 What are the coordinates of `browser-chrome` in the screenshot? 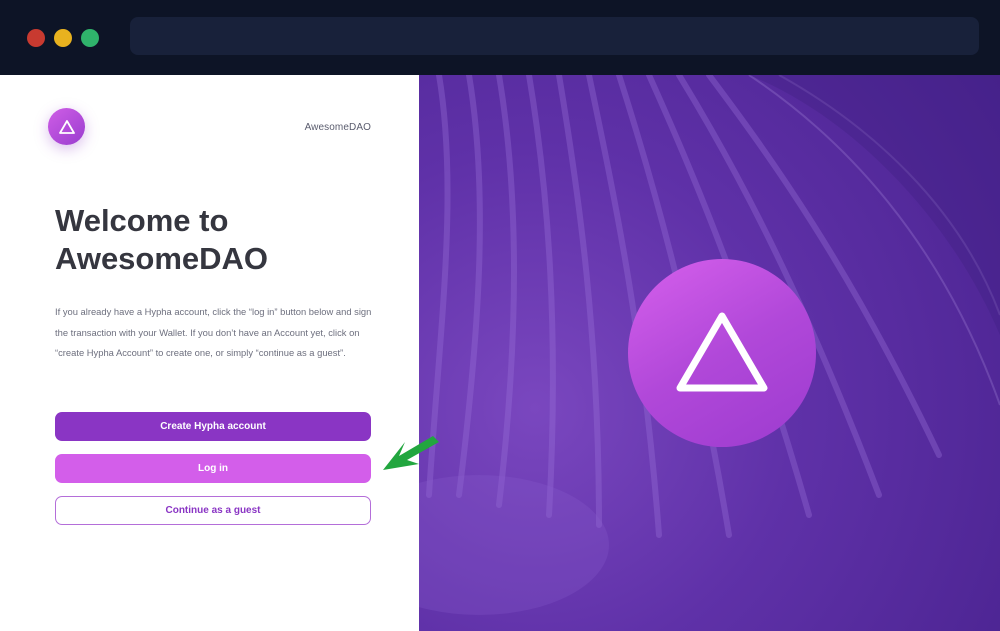 It's located at (500, 37).